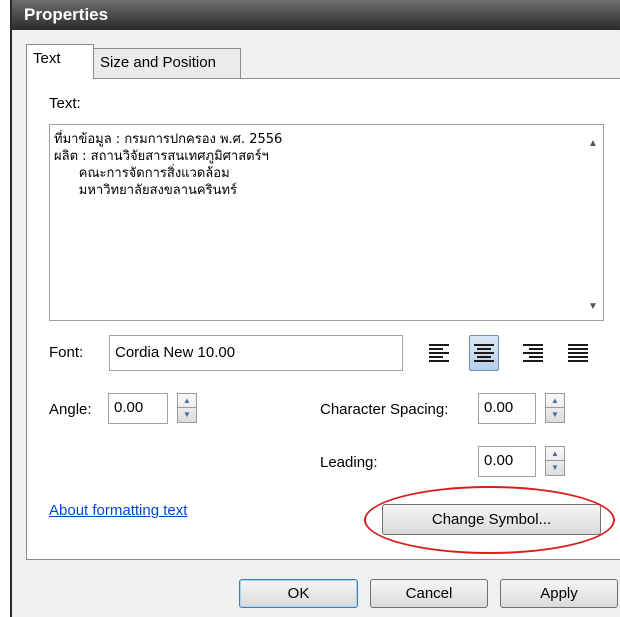 The width and height of the screenshot is (620, 617). I want to click on text-line: คณะการจัดการสิ่งแวดล้อม, so click(142, 173).